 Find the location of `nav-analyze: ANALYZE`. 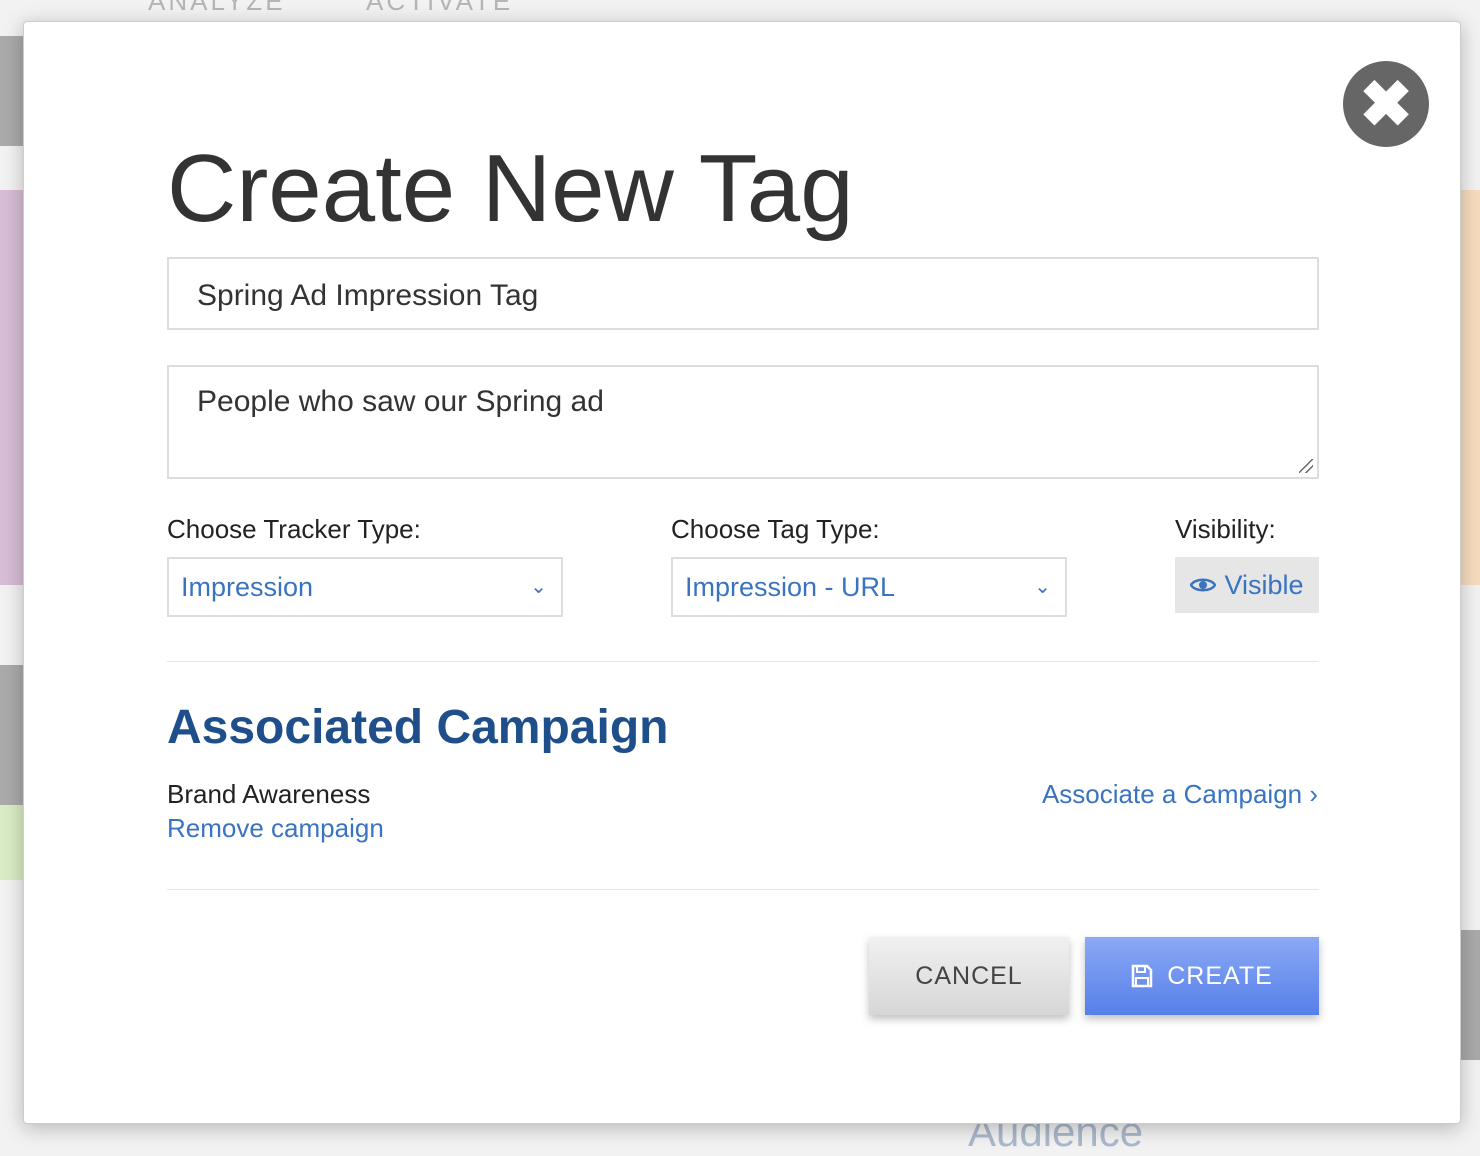

nav-analyze: ANALYZE is located at coordinates (217, 8).